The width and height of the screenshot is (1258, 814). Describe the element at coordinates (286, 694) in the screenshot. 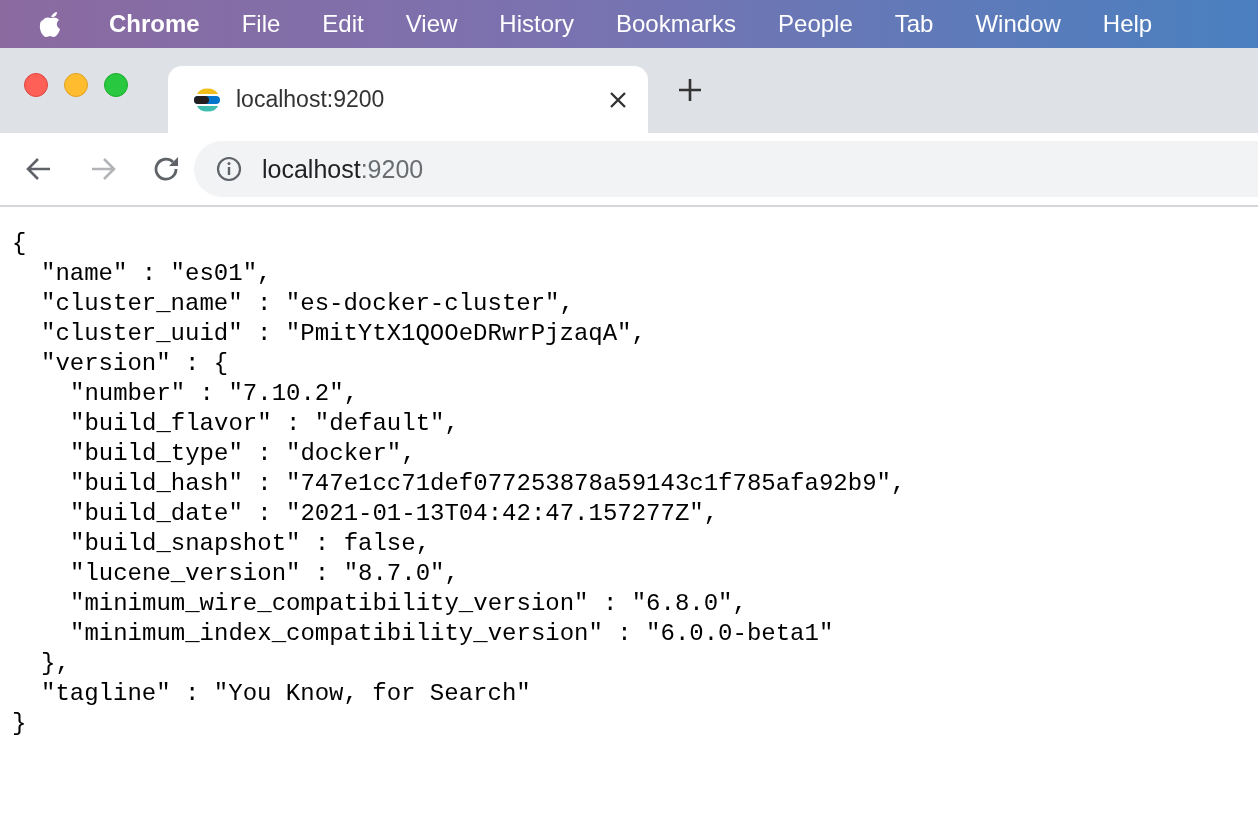

I see `code-line: "tagline" : "You Know, for Search"` at that location.